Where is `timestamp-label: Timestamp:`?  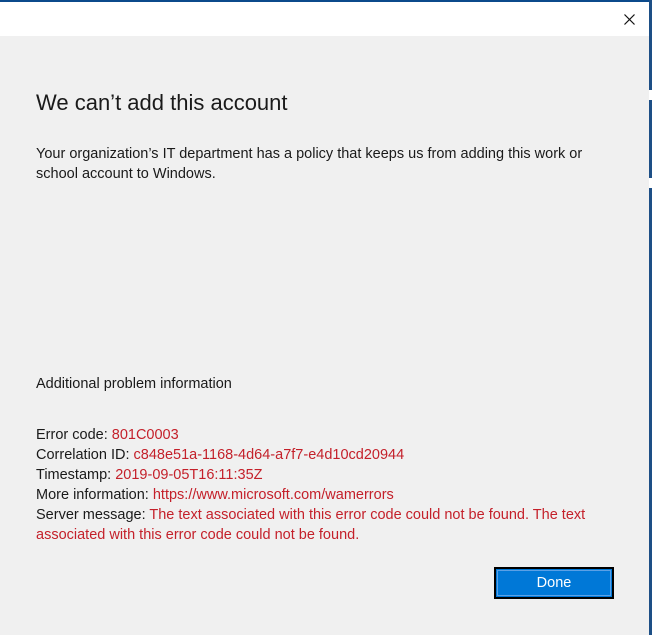
timestamp-label: Timestamp: is located at coordinates (76, 475).